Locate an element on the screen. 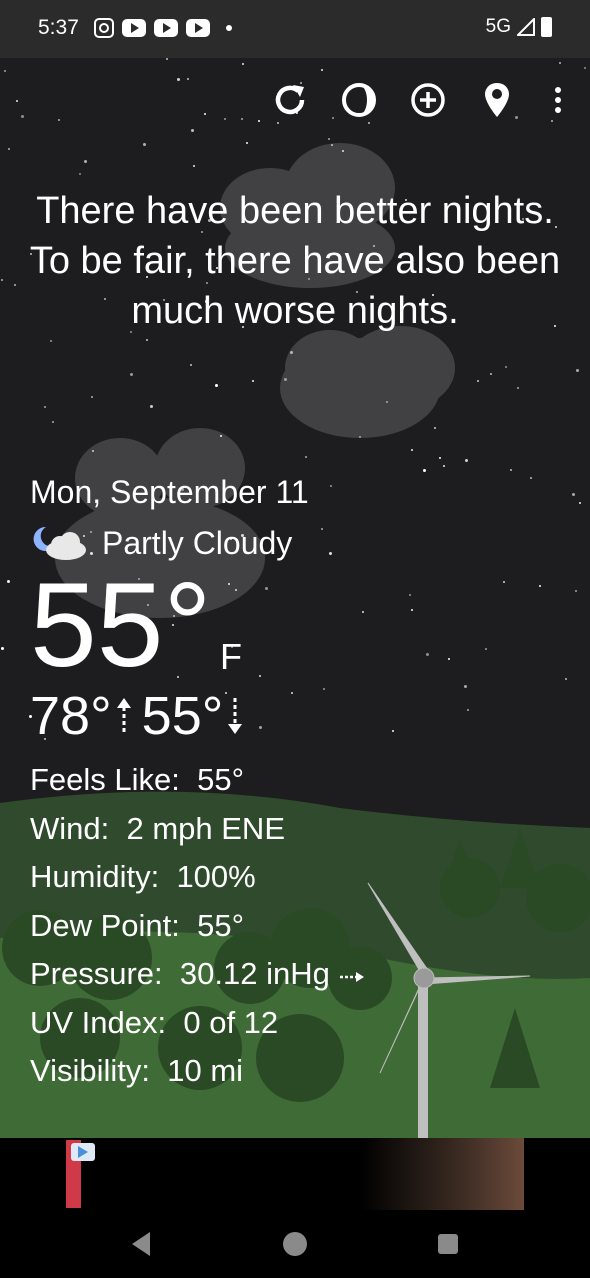  moon-phase-icon is located at coordinates (359, 100).